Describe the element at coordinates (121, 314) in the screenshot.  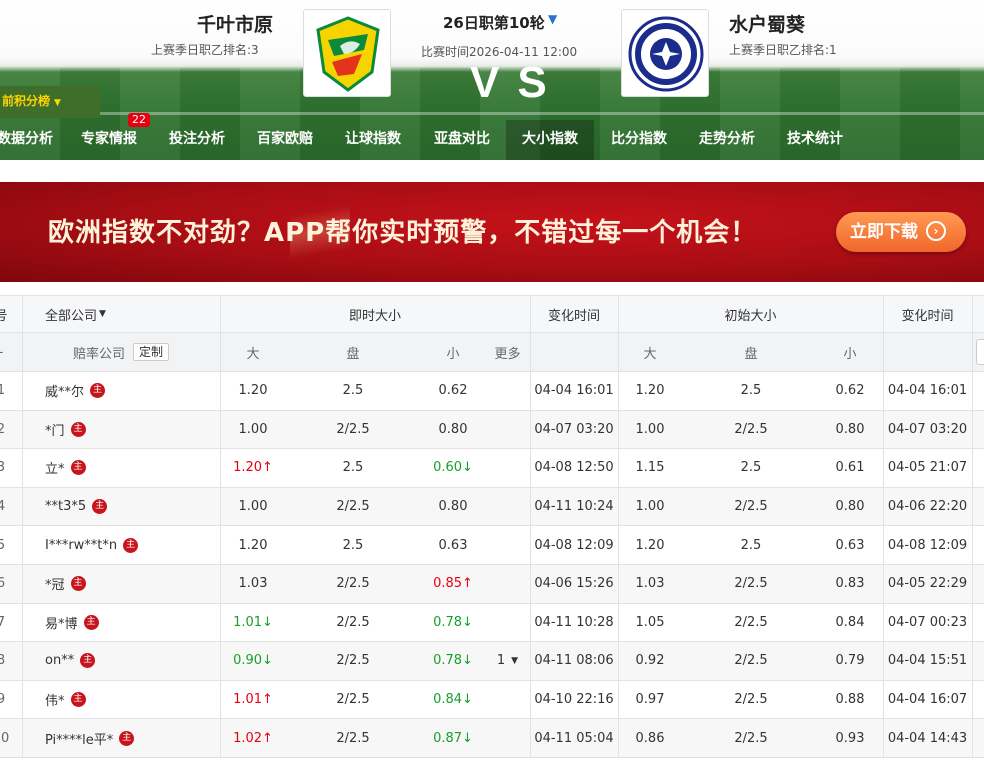
I see `company-filter: 全部公司 ▼` at that location.